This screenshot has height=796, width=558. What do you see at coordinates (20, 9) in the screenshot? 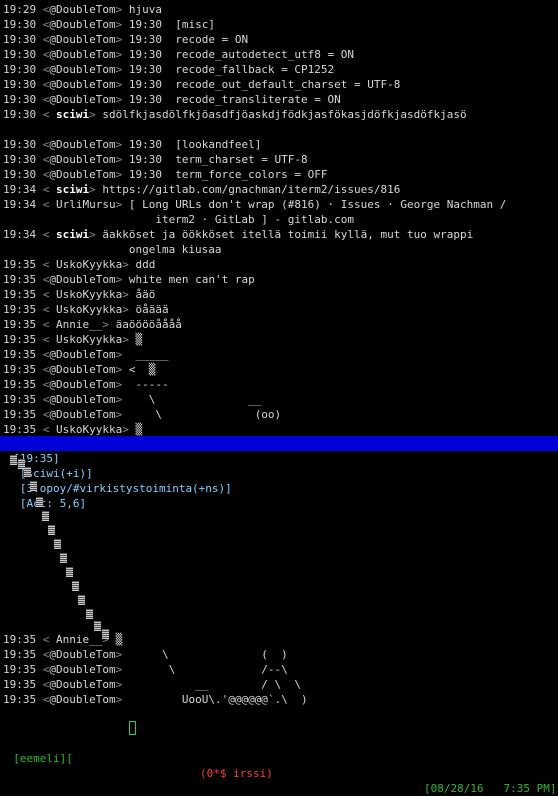
I see `timestamp: 19:29` at bounding box center [20, 9].